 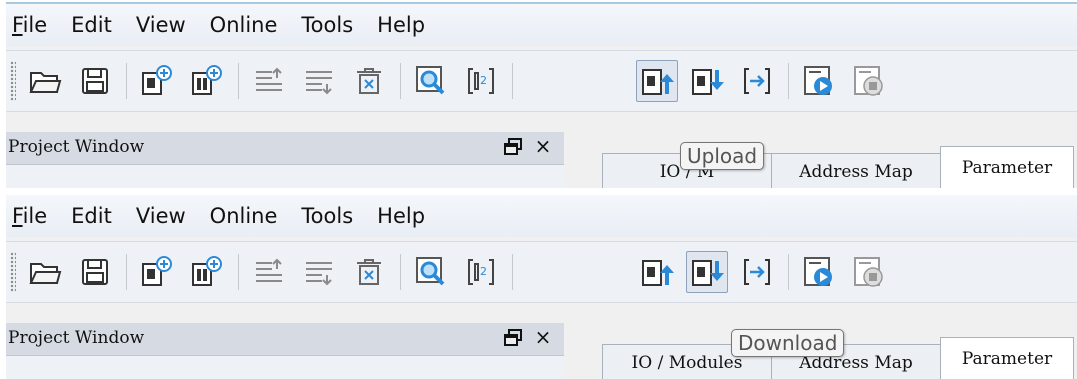 I want to click on io-mapping-icon: 2, so click(x=481, y=81).